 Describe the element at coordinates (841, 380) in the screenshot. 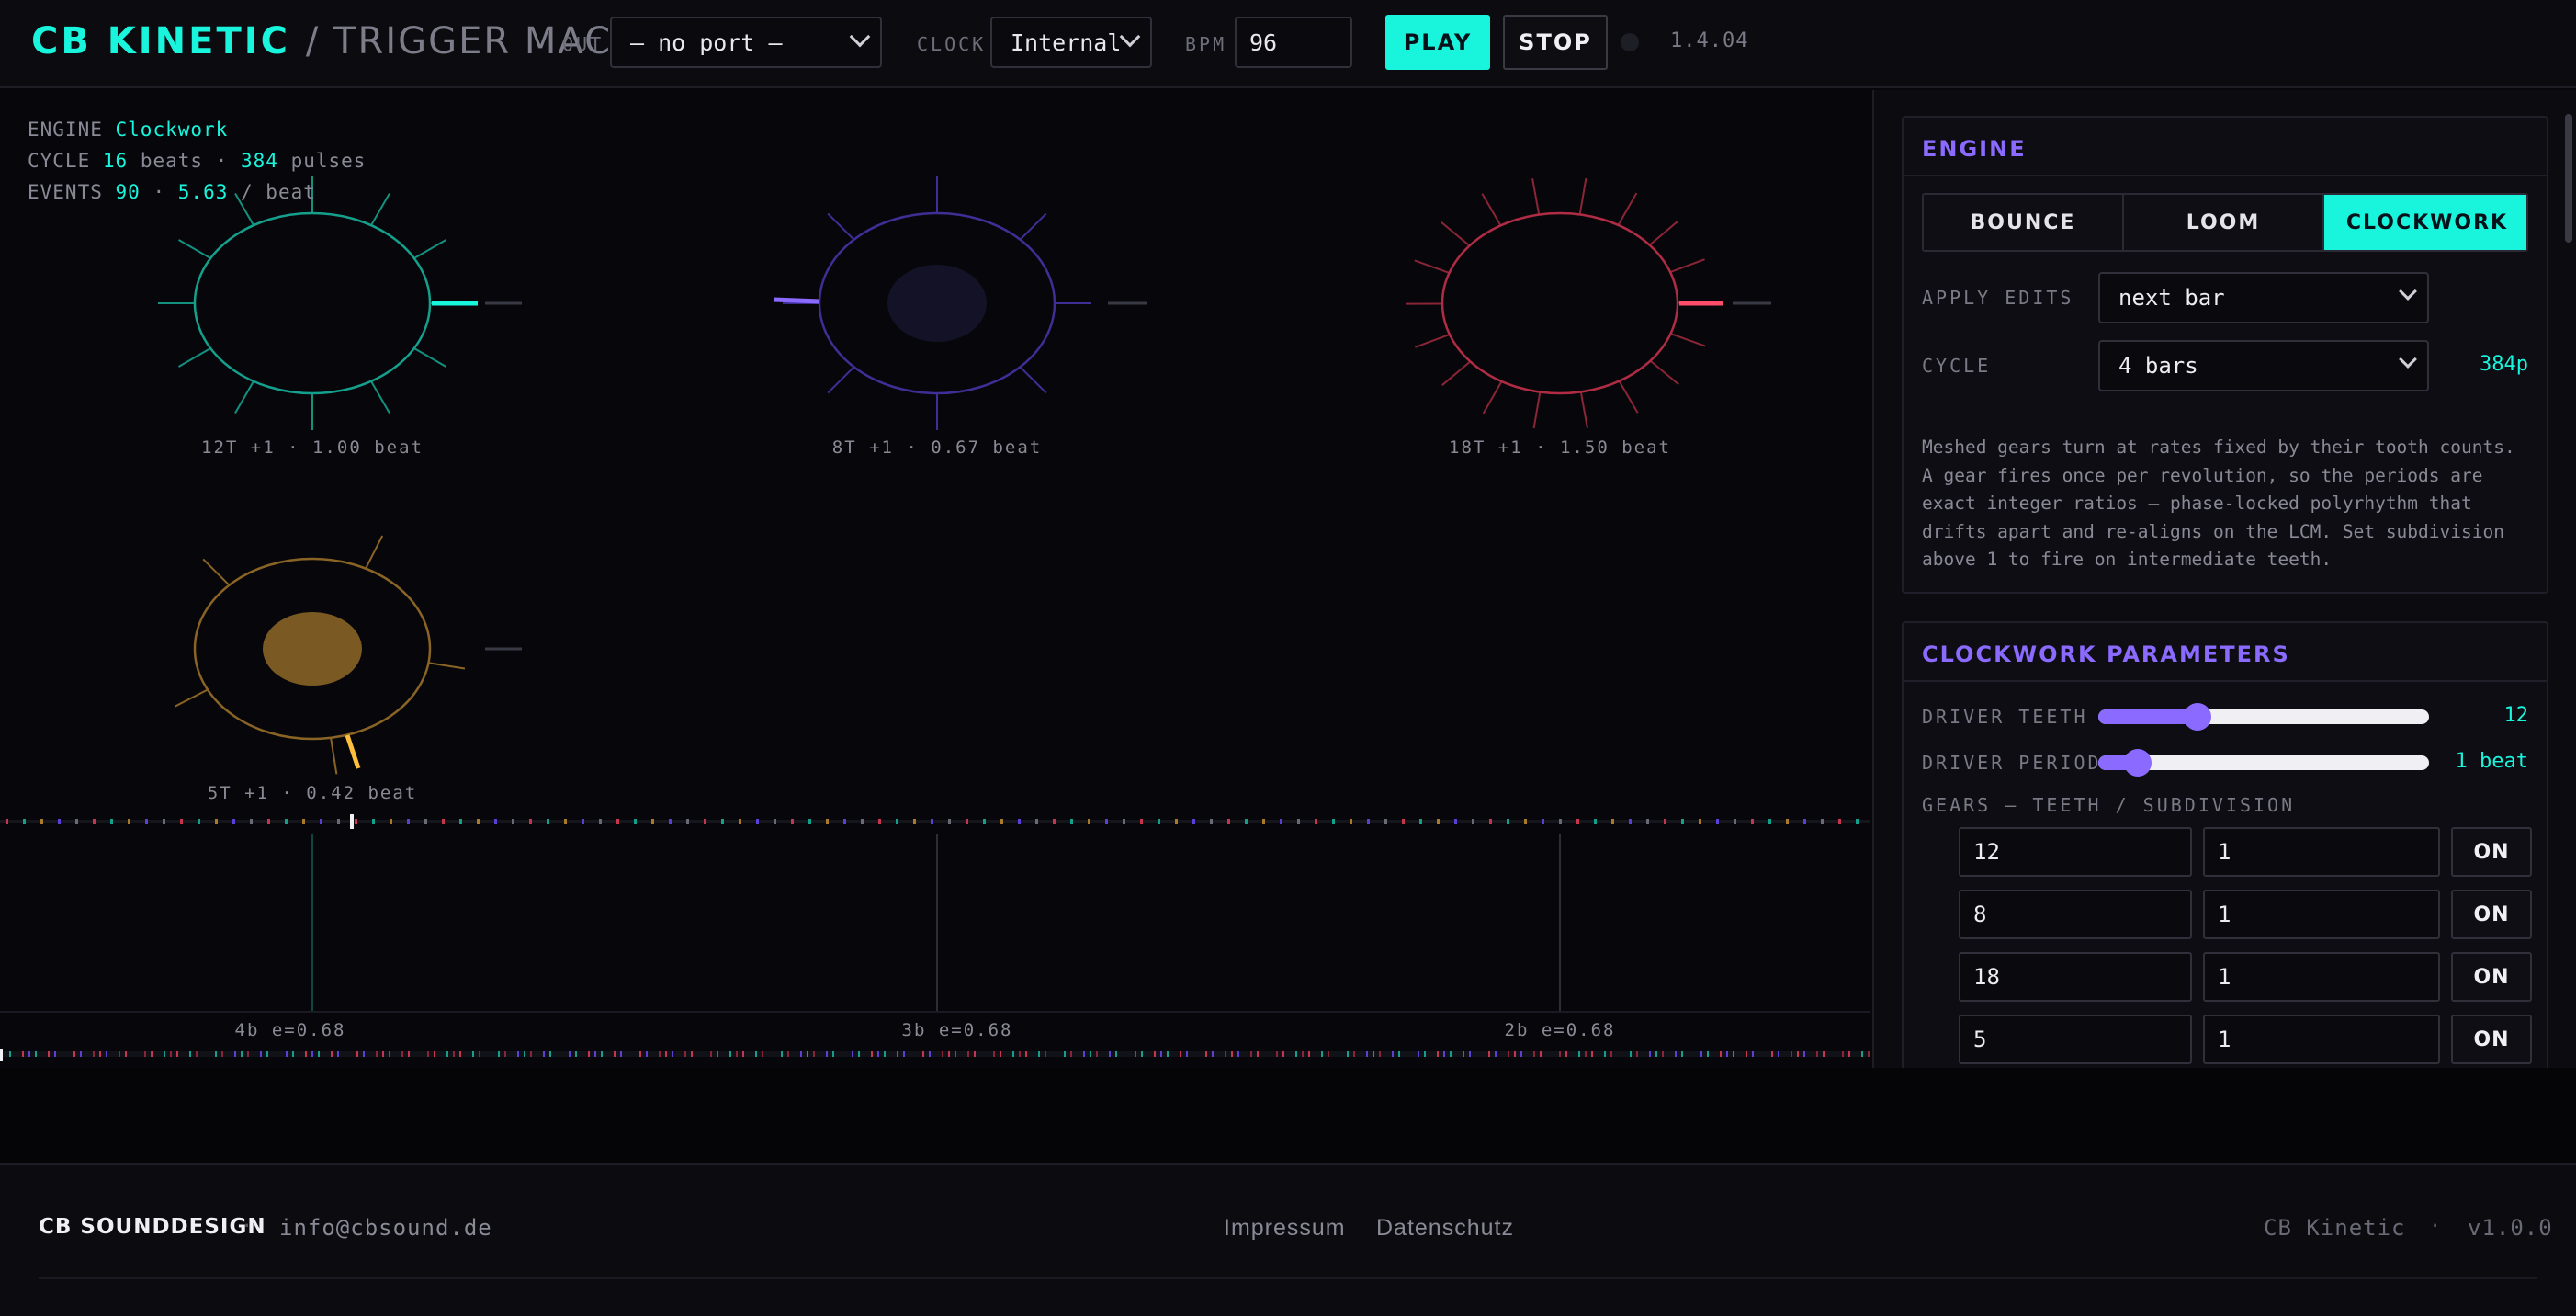

I see `g2-teeth-tooth` at that location.